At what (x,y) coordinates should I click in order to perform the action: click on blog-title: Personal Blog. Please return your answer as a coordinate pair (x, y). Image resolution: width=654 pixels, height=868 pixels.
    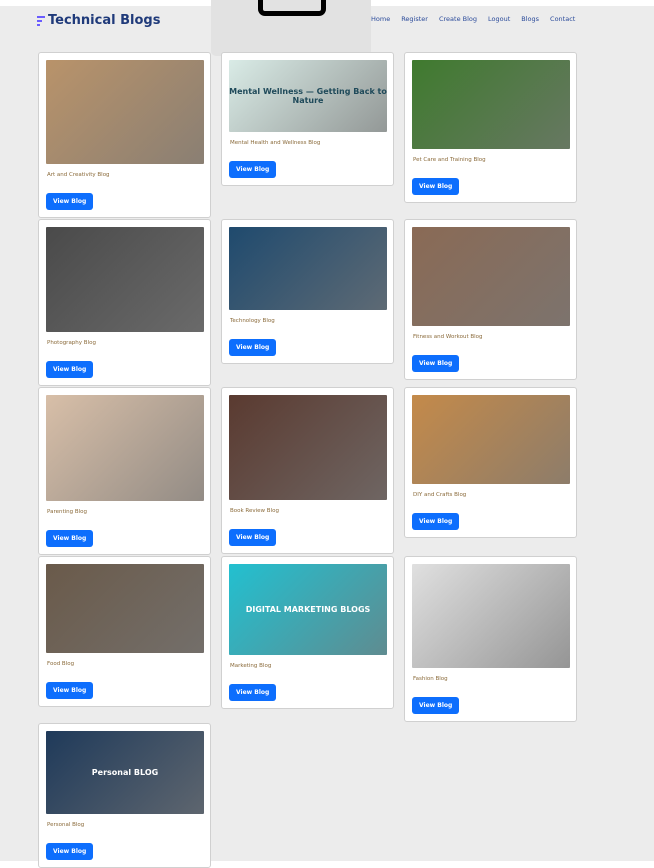
    Looking at the image, I should click on (66, 825).